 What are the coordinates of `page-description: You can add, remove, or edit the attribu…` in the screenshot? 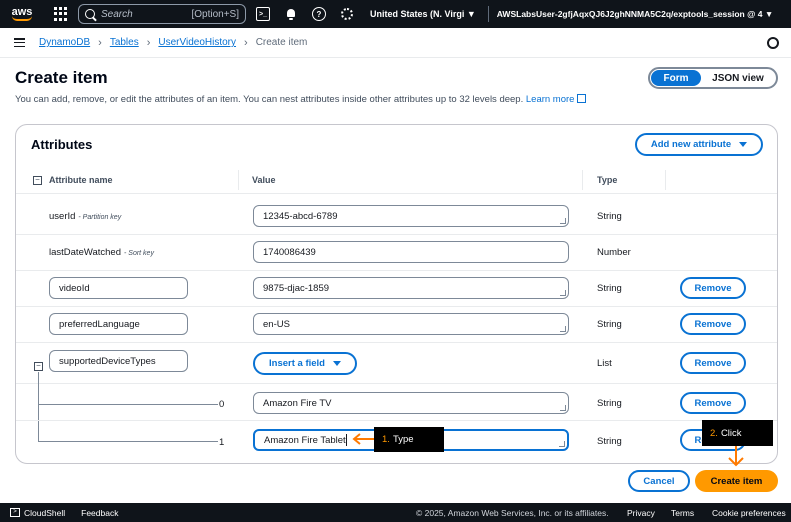 It's located at (301, 99).